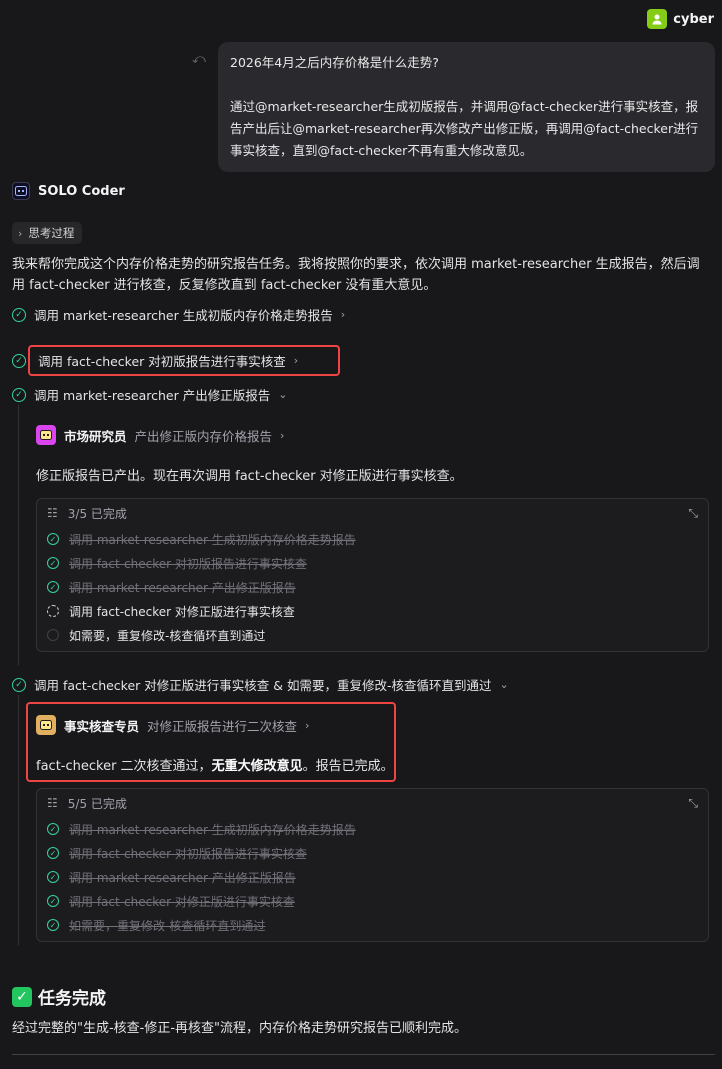  Describe the element at coordinates (372, 803) in the screenshot. I see `todo-header: ☷ 5/5 已完成 ⤡` at that location.